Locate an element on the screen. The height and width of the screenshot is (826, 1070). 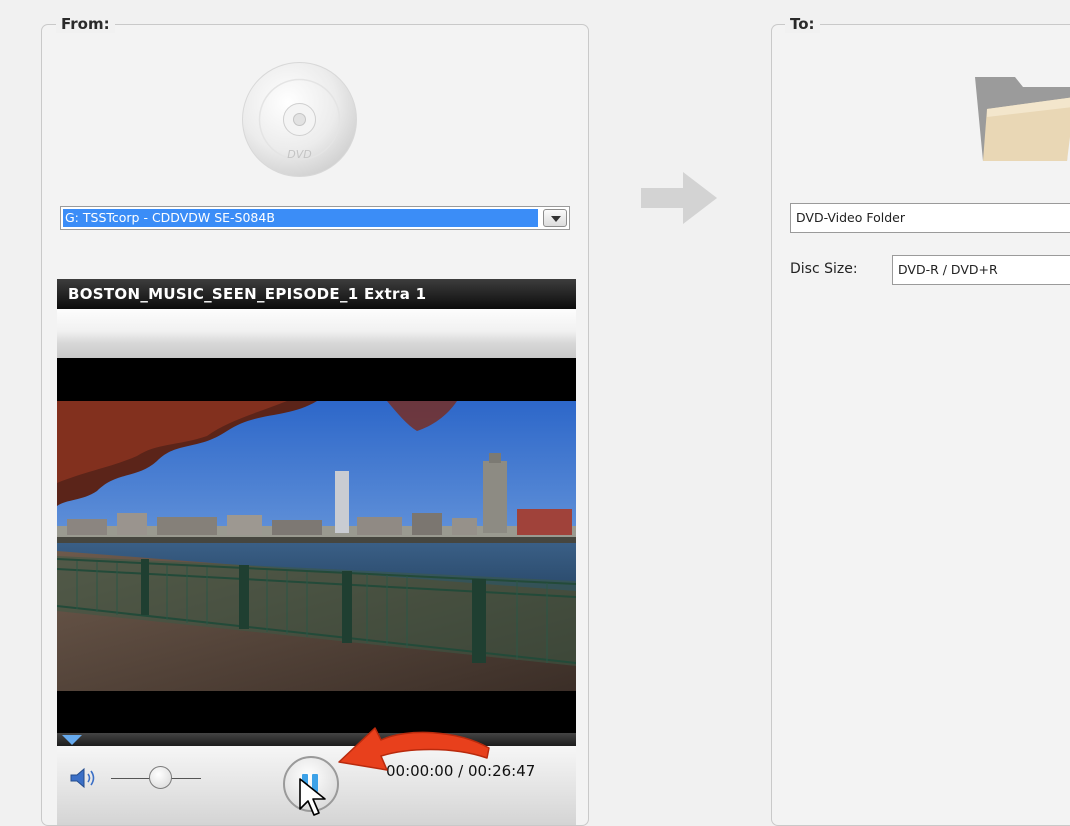
source-group-label: From: is located at coordinates (85, 24).